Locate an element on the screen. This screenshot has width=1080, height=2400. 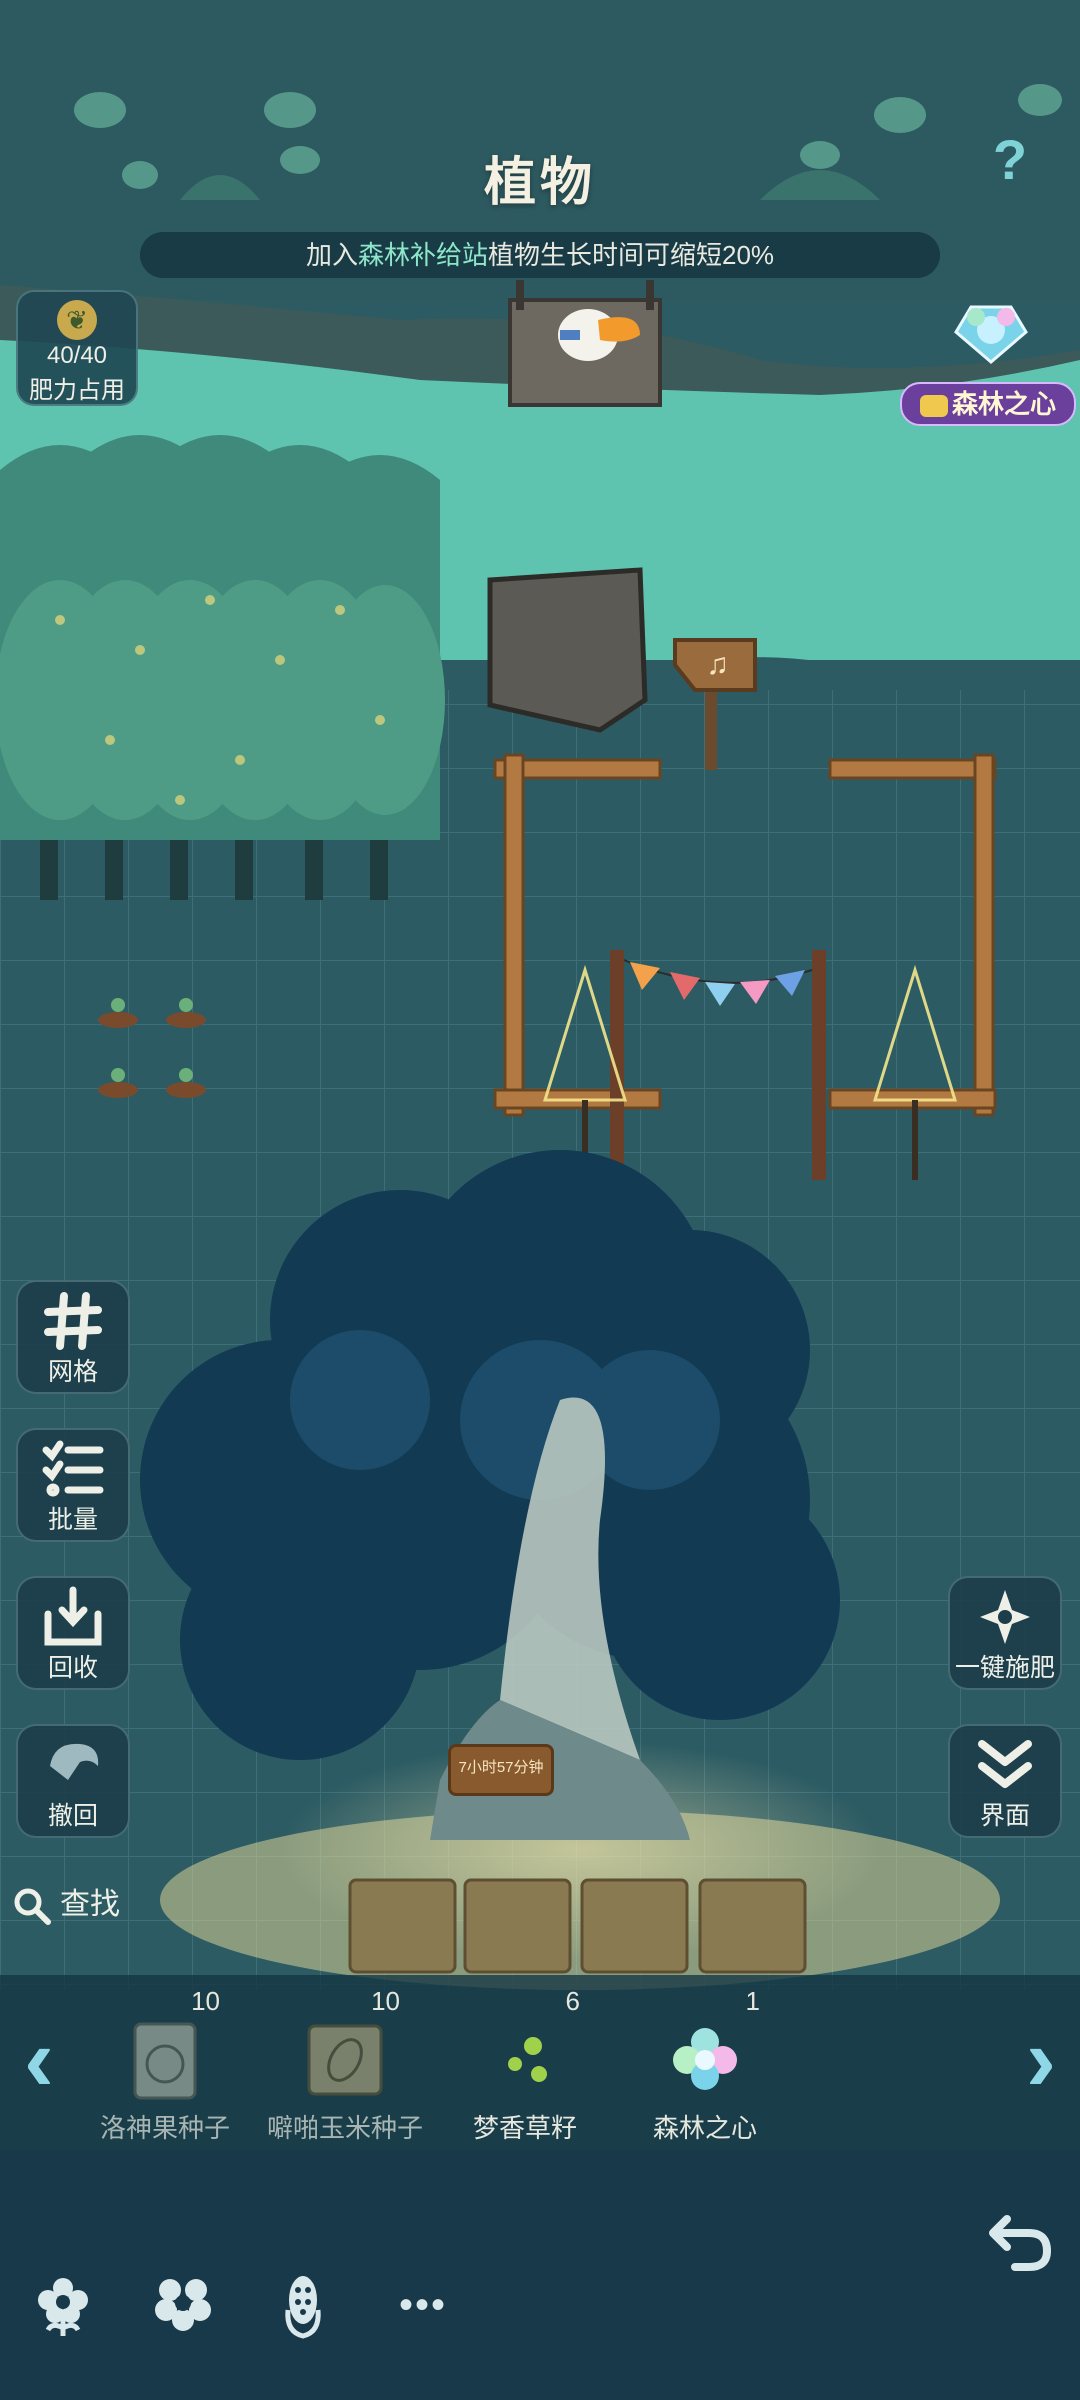
tree-timer-sign: 7小时57分钟 is located at coordinates (501, 1770).